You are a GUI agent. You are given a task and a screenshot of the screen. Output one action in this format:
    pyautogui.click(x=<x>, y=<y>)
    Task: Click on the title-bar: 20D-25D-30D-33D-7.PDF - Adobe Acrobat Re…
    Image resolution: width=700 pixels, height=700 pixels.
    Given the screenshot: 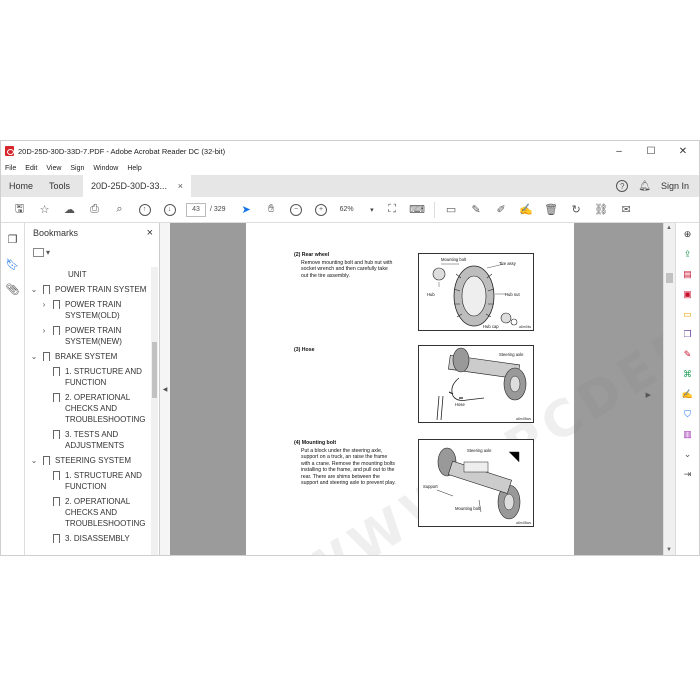 What is the action you would take?
    pyautogui.click(x=350, y=151)
    